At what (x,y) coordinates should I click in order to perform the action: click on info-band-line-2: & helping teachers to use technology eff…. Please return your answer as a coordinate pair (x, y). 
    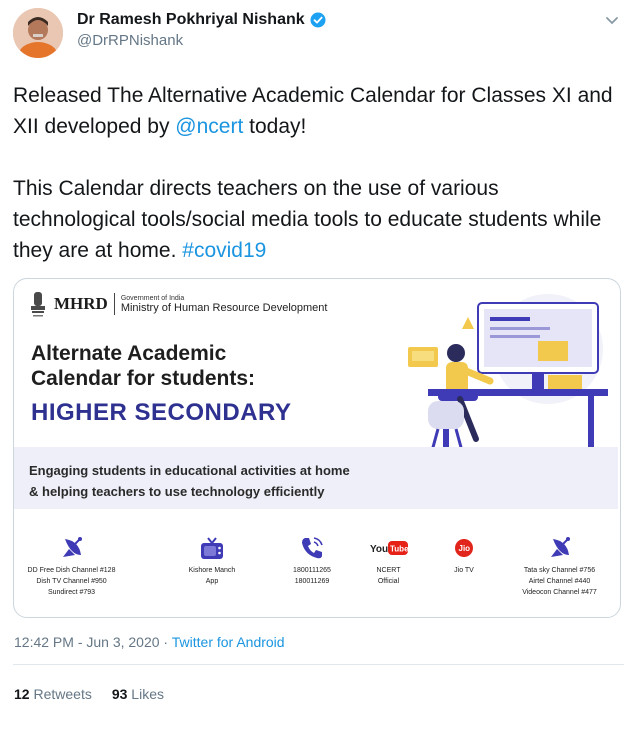
    Looking at the image, I should click on (177, 491).